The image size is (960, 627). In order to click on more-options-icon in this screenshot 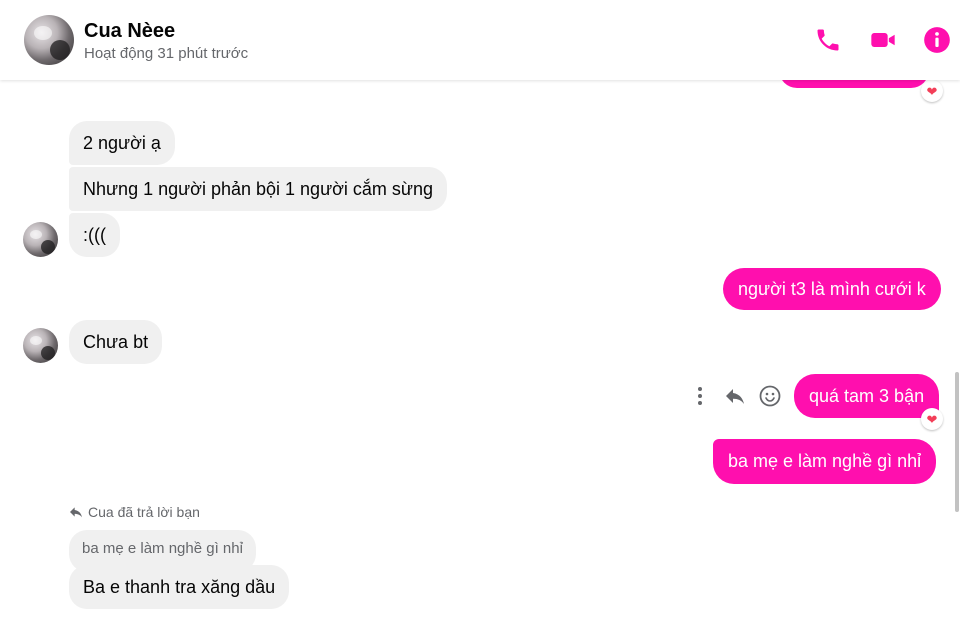, I will do `click(700, 396)`.